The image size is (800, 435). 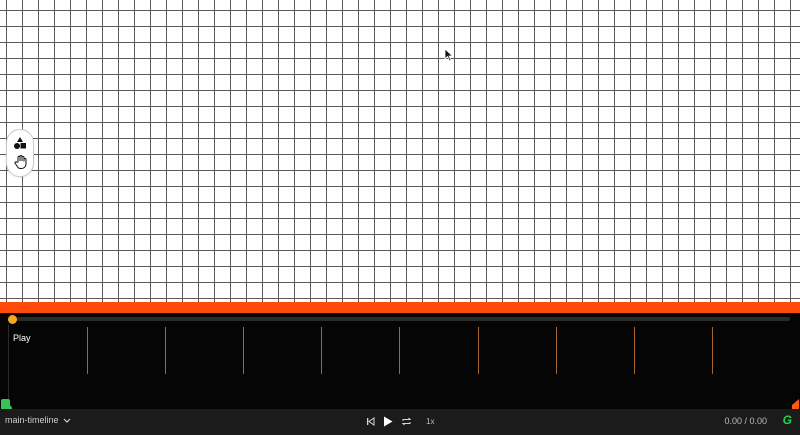 I want to click on tool-palette, so click(x=20, y=153).